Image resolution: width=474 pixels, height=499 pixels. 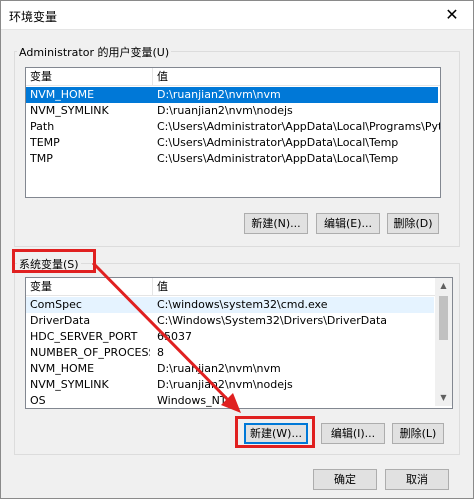 I want to click on scroll-down-icon: ▼, so click(x=443, y=398).